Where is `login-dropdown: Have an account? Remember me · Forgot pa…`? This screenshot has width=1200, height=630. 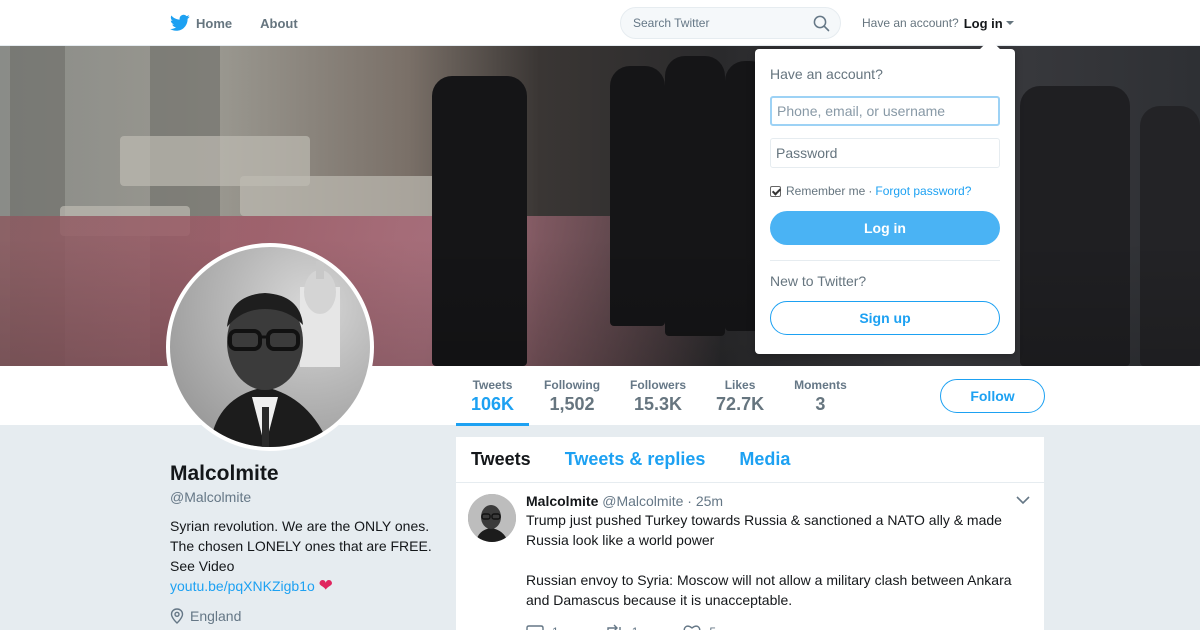
login-dropdown: Have an account? Remember me · Forgot pa… is located at coordinates (885, 196).